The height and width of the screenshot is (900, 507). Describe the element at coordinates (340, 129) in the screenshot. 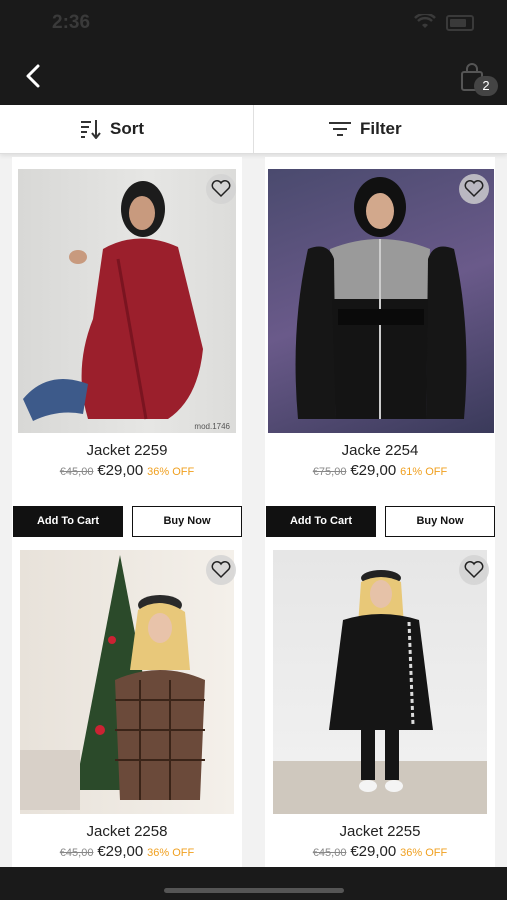

I see `filter-icon` at that location.